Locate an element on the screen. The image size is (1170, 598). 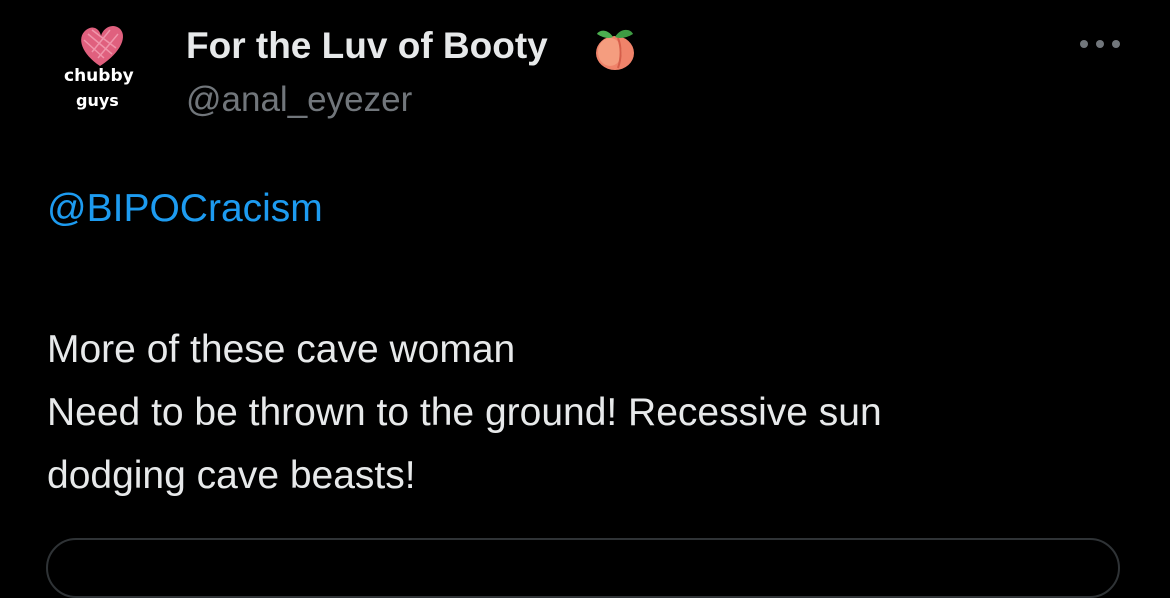
embedded-card is located at coordinates (583, 568).